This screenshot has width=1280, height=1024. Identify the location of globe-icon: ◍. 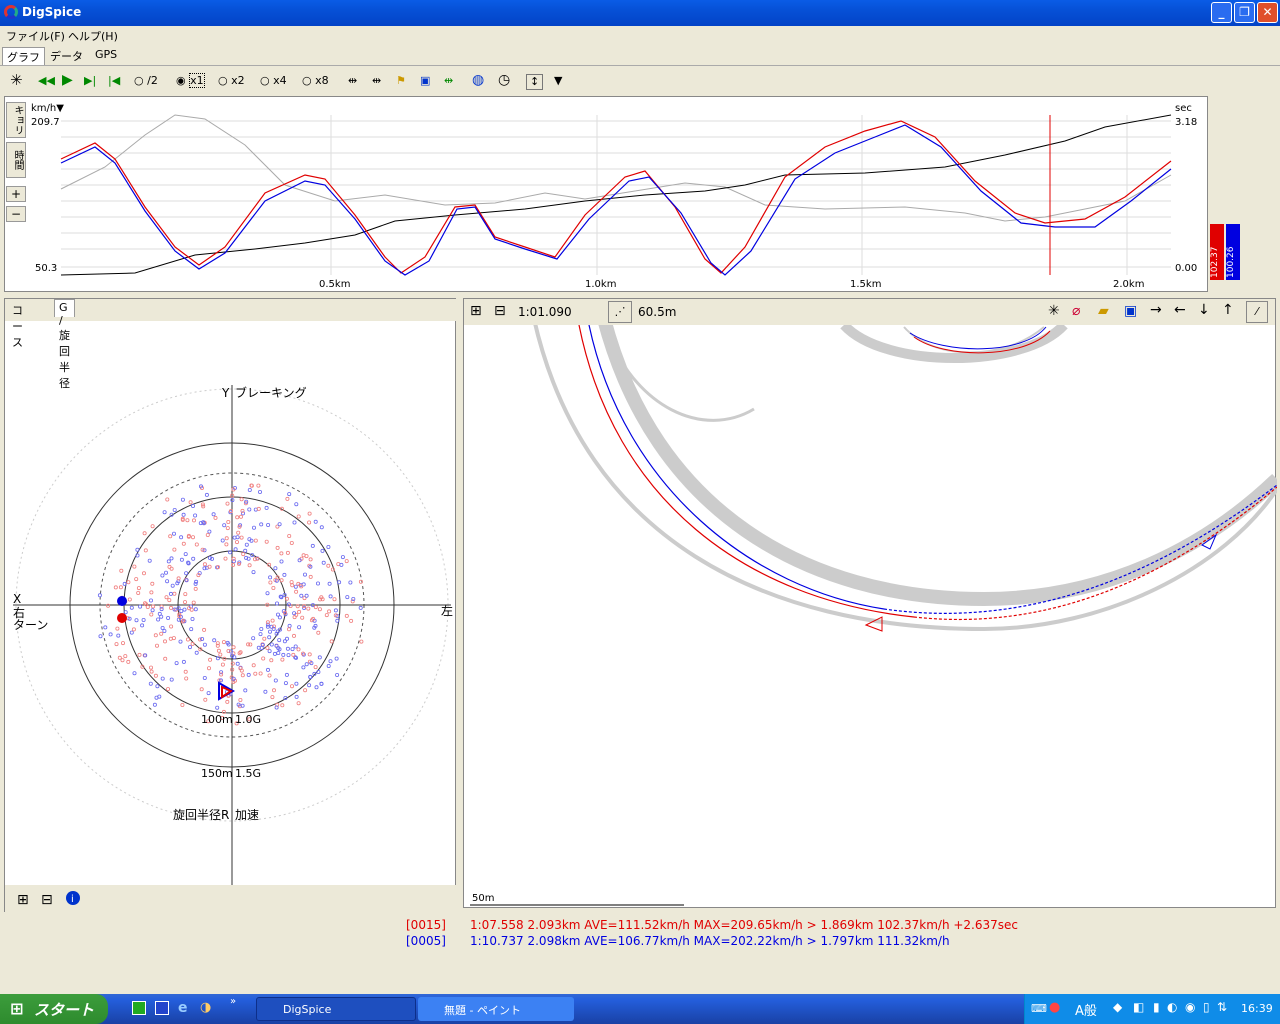
(478, 80).